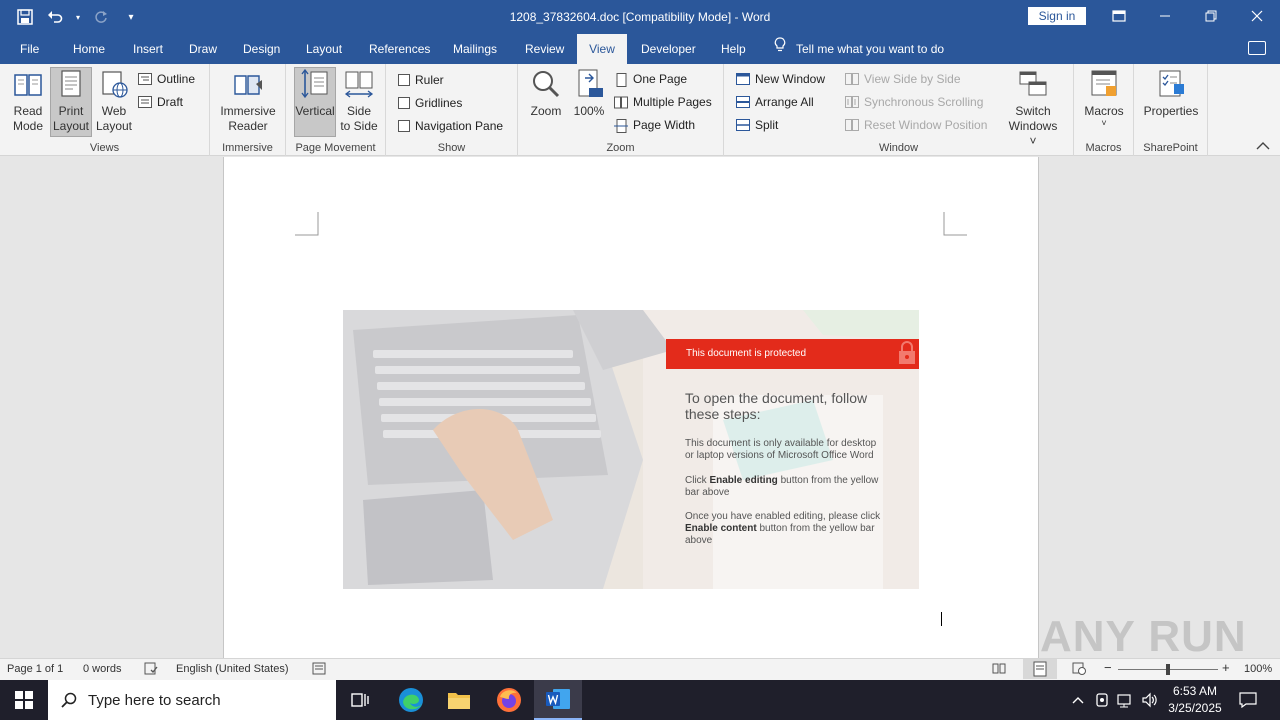 This screenshot has width=1280, height=720. What do you see at coordinates (232, 669) in the screenshot?
I see `language: English (United States)` at bounding box center [232, 669].